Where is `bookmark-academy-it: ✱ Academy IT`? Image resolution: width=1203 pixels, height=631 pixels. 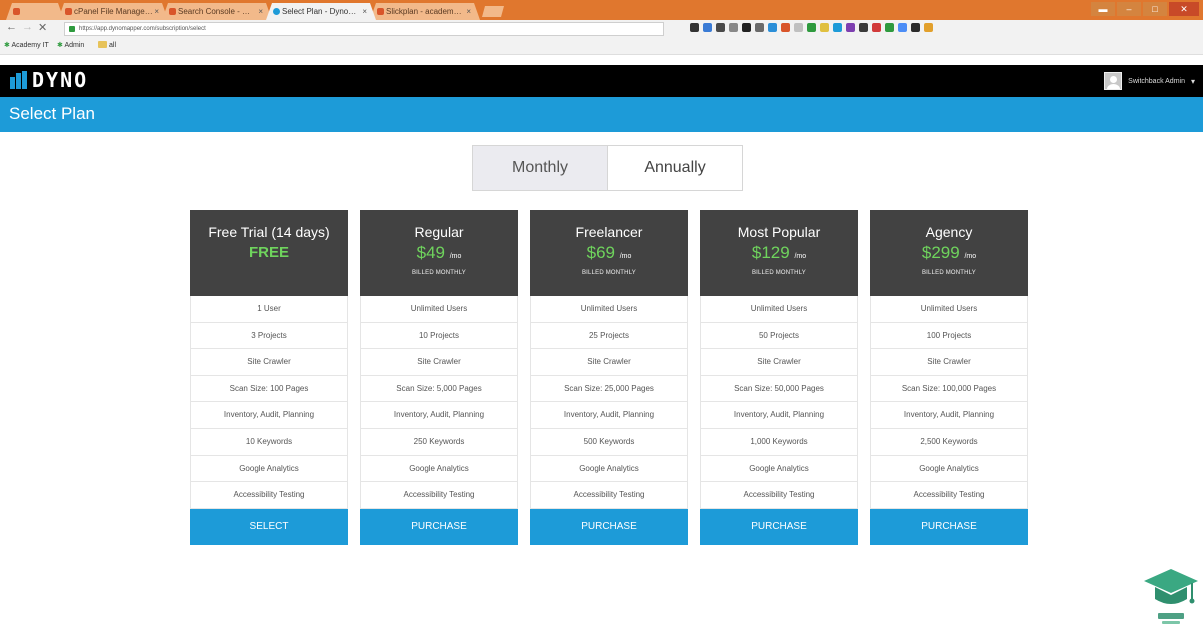 bookmark-academy-it: ✱ Academy IT is located at coordinates (26, 45).